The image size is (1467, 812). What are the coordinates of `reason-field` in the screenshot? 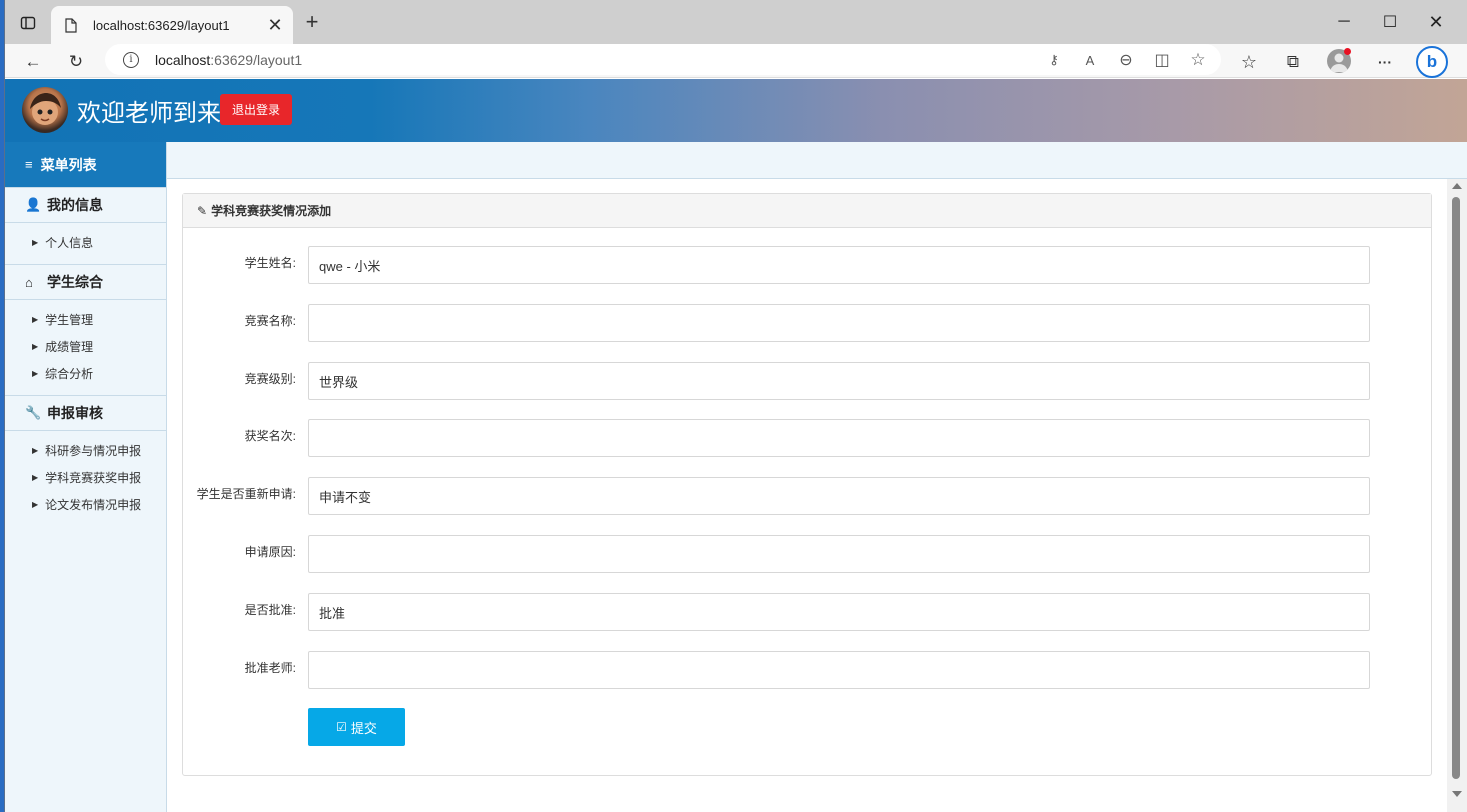 It's located at (839, 554).